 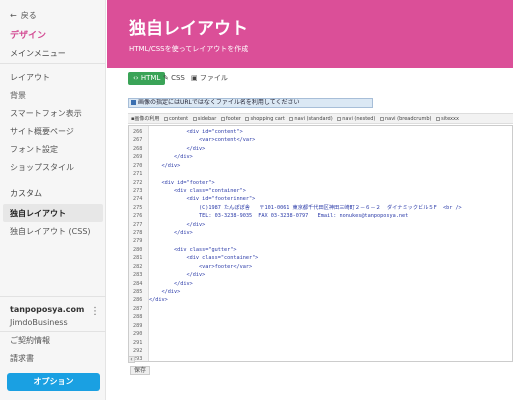 What do you see at coordinates (209, 78) in the screenshot?
I see `tab-file: ▣ ファイル` at bounding box center [209, 78].